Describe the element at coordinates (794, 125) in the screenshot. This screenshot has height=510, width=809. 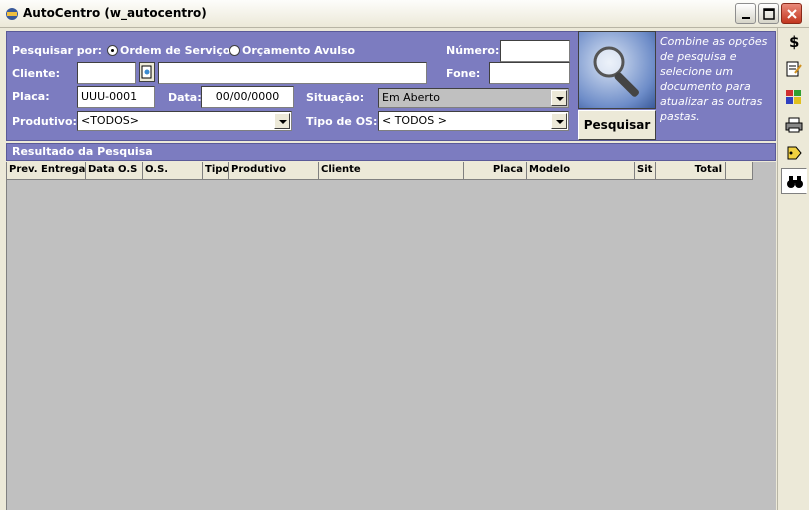
I see `printer-icon` at that location.